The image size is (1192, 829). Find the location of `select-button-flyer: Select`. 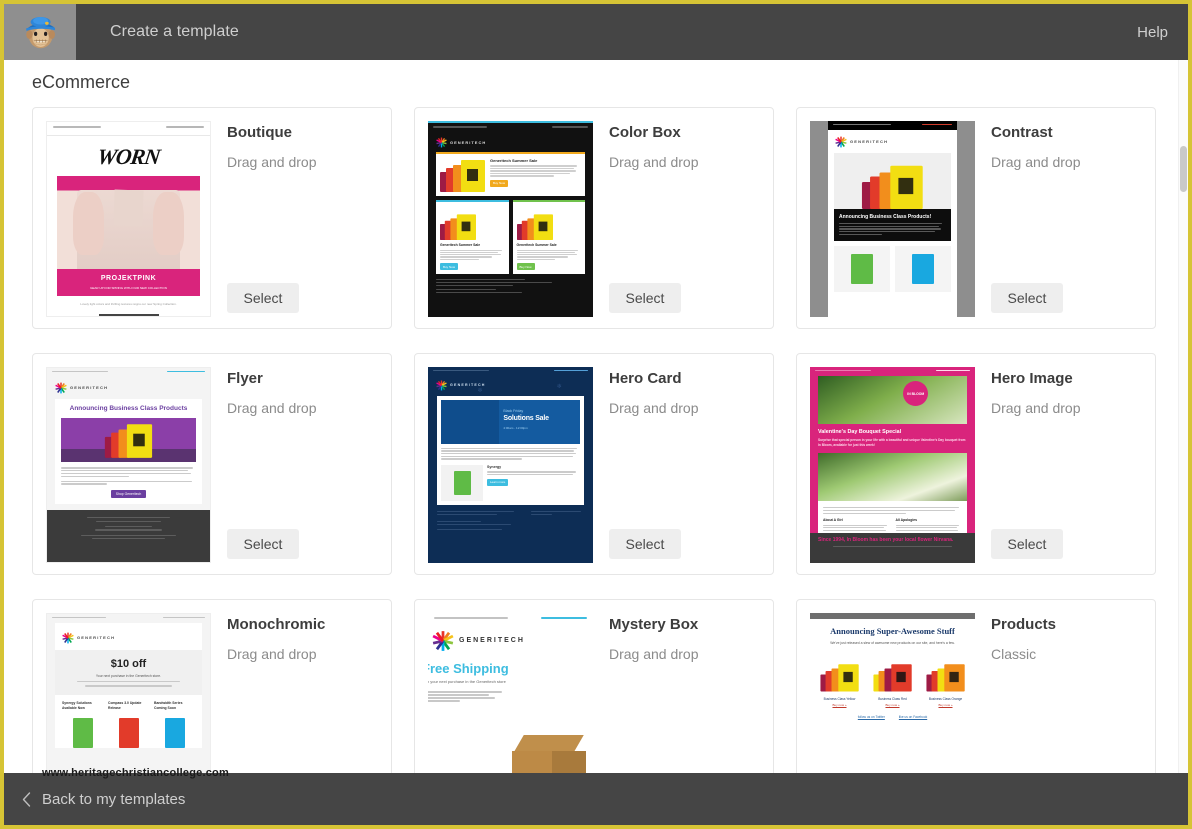

select-button-flyer: Select is located at coordinates (263, 544).